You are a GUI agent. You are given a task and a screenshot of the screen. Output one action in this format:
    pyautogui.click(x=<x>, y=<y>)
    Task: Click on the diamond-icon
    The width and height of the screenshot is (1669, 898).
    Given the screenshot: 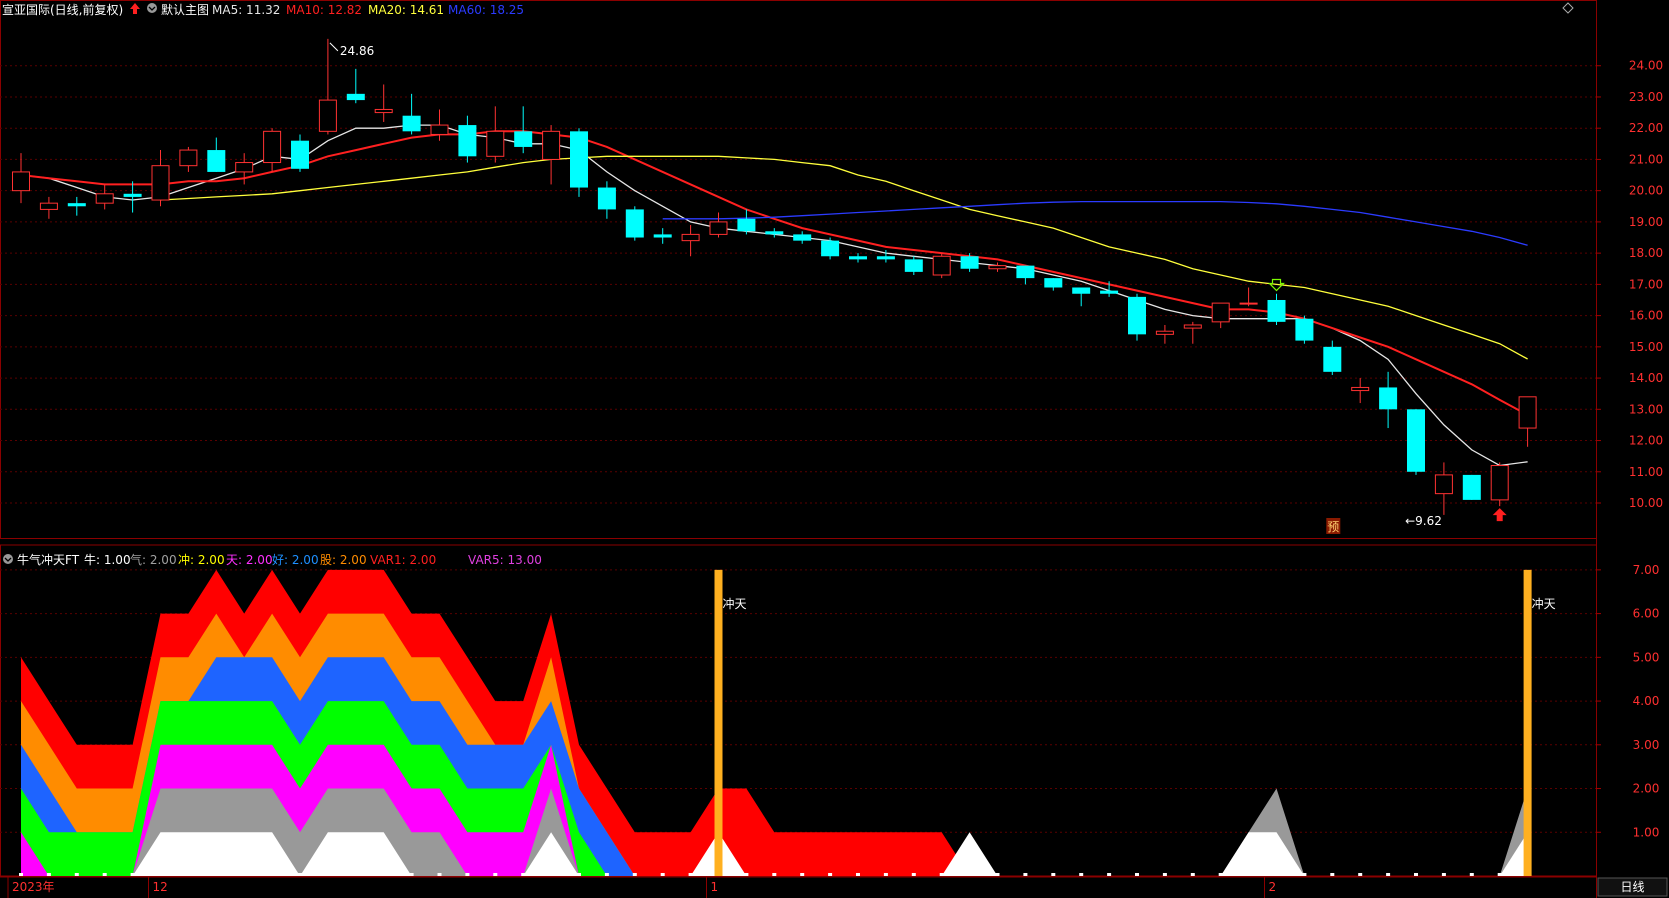 What is the action you would take?
    pyautogui.click(x=1568, y=8)
    